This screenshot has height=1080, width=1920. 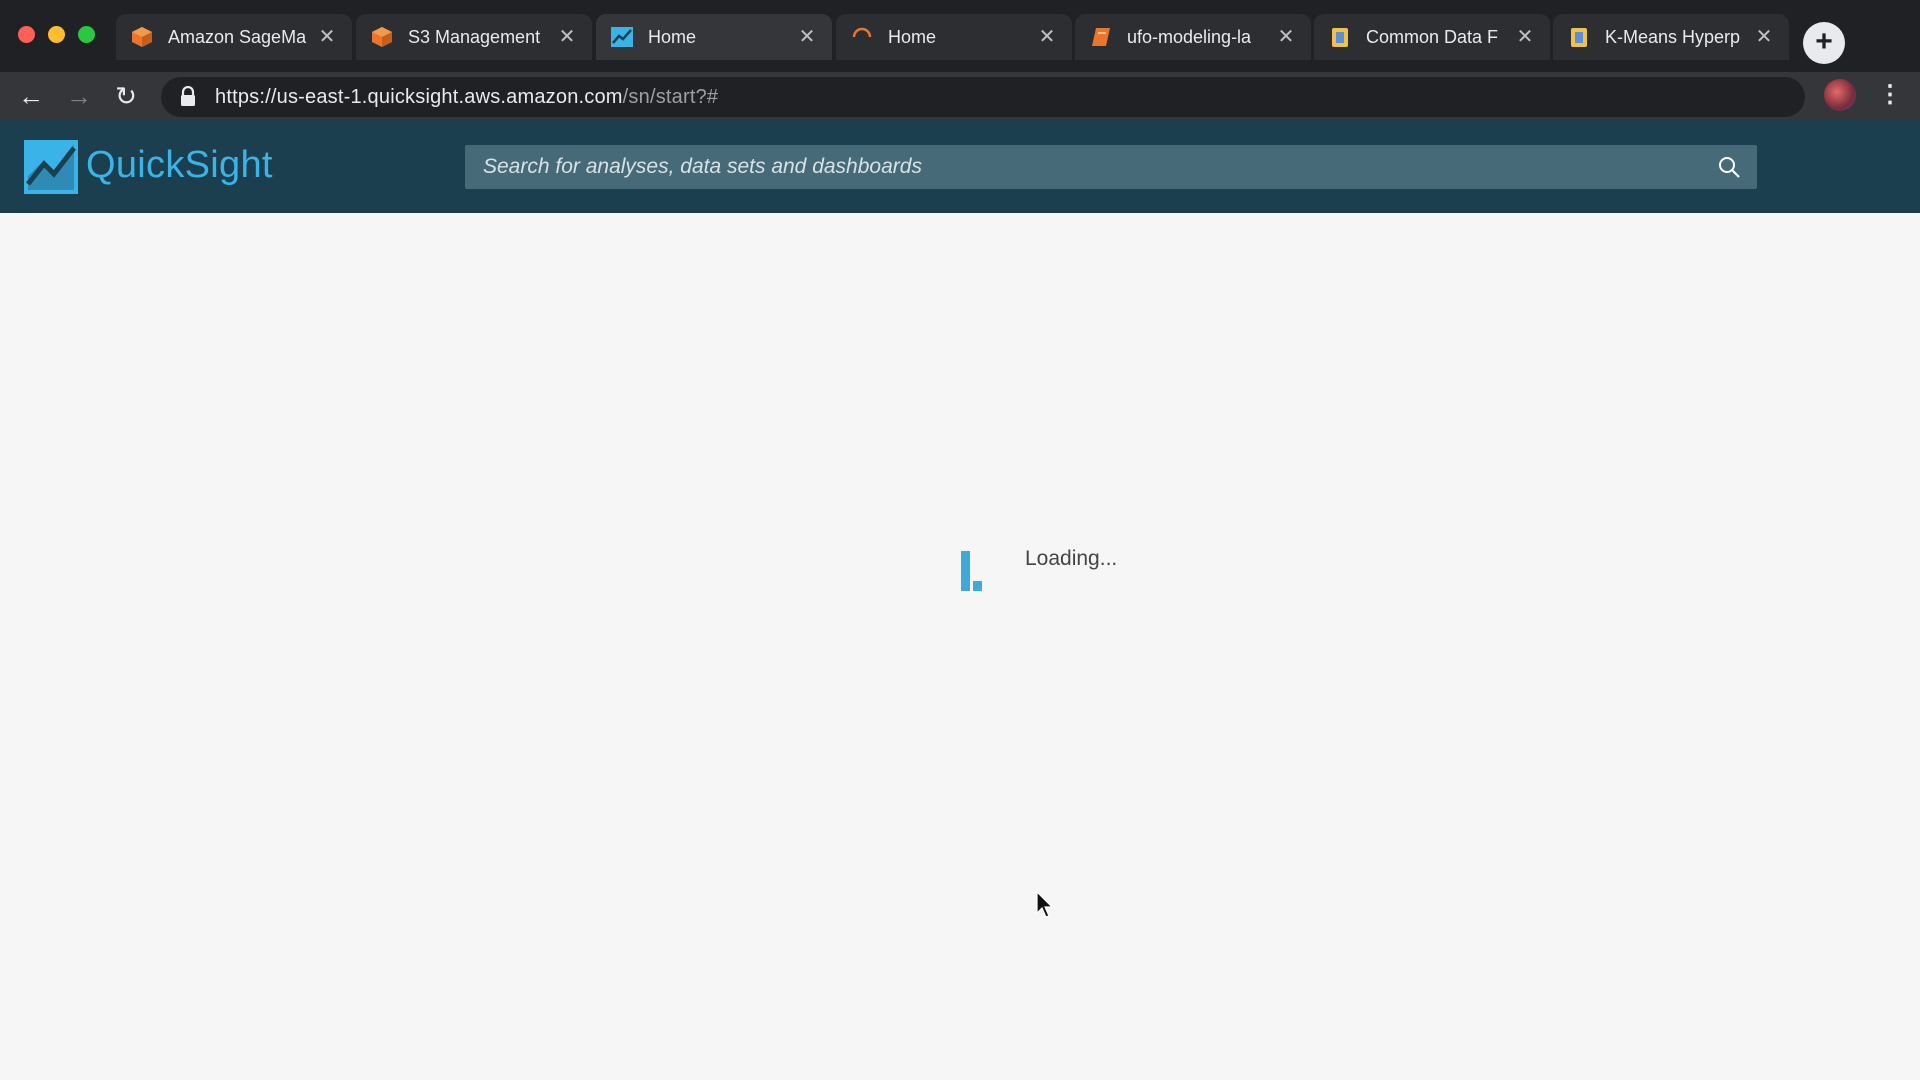 What do you see at coordinates (1101, 37) in the screenshot?
I see `notebook-icon` at bounding box center [1101, 37].